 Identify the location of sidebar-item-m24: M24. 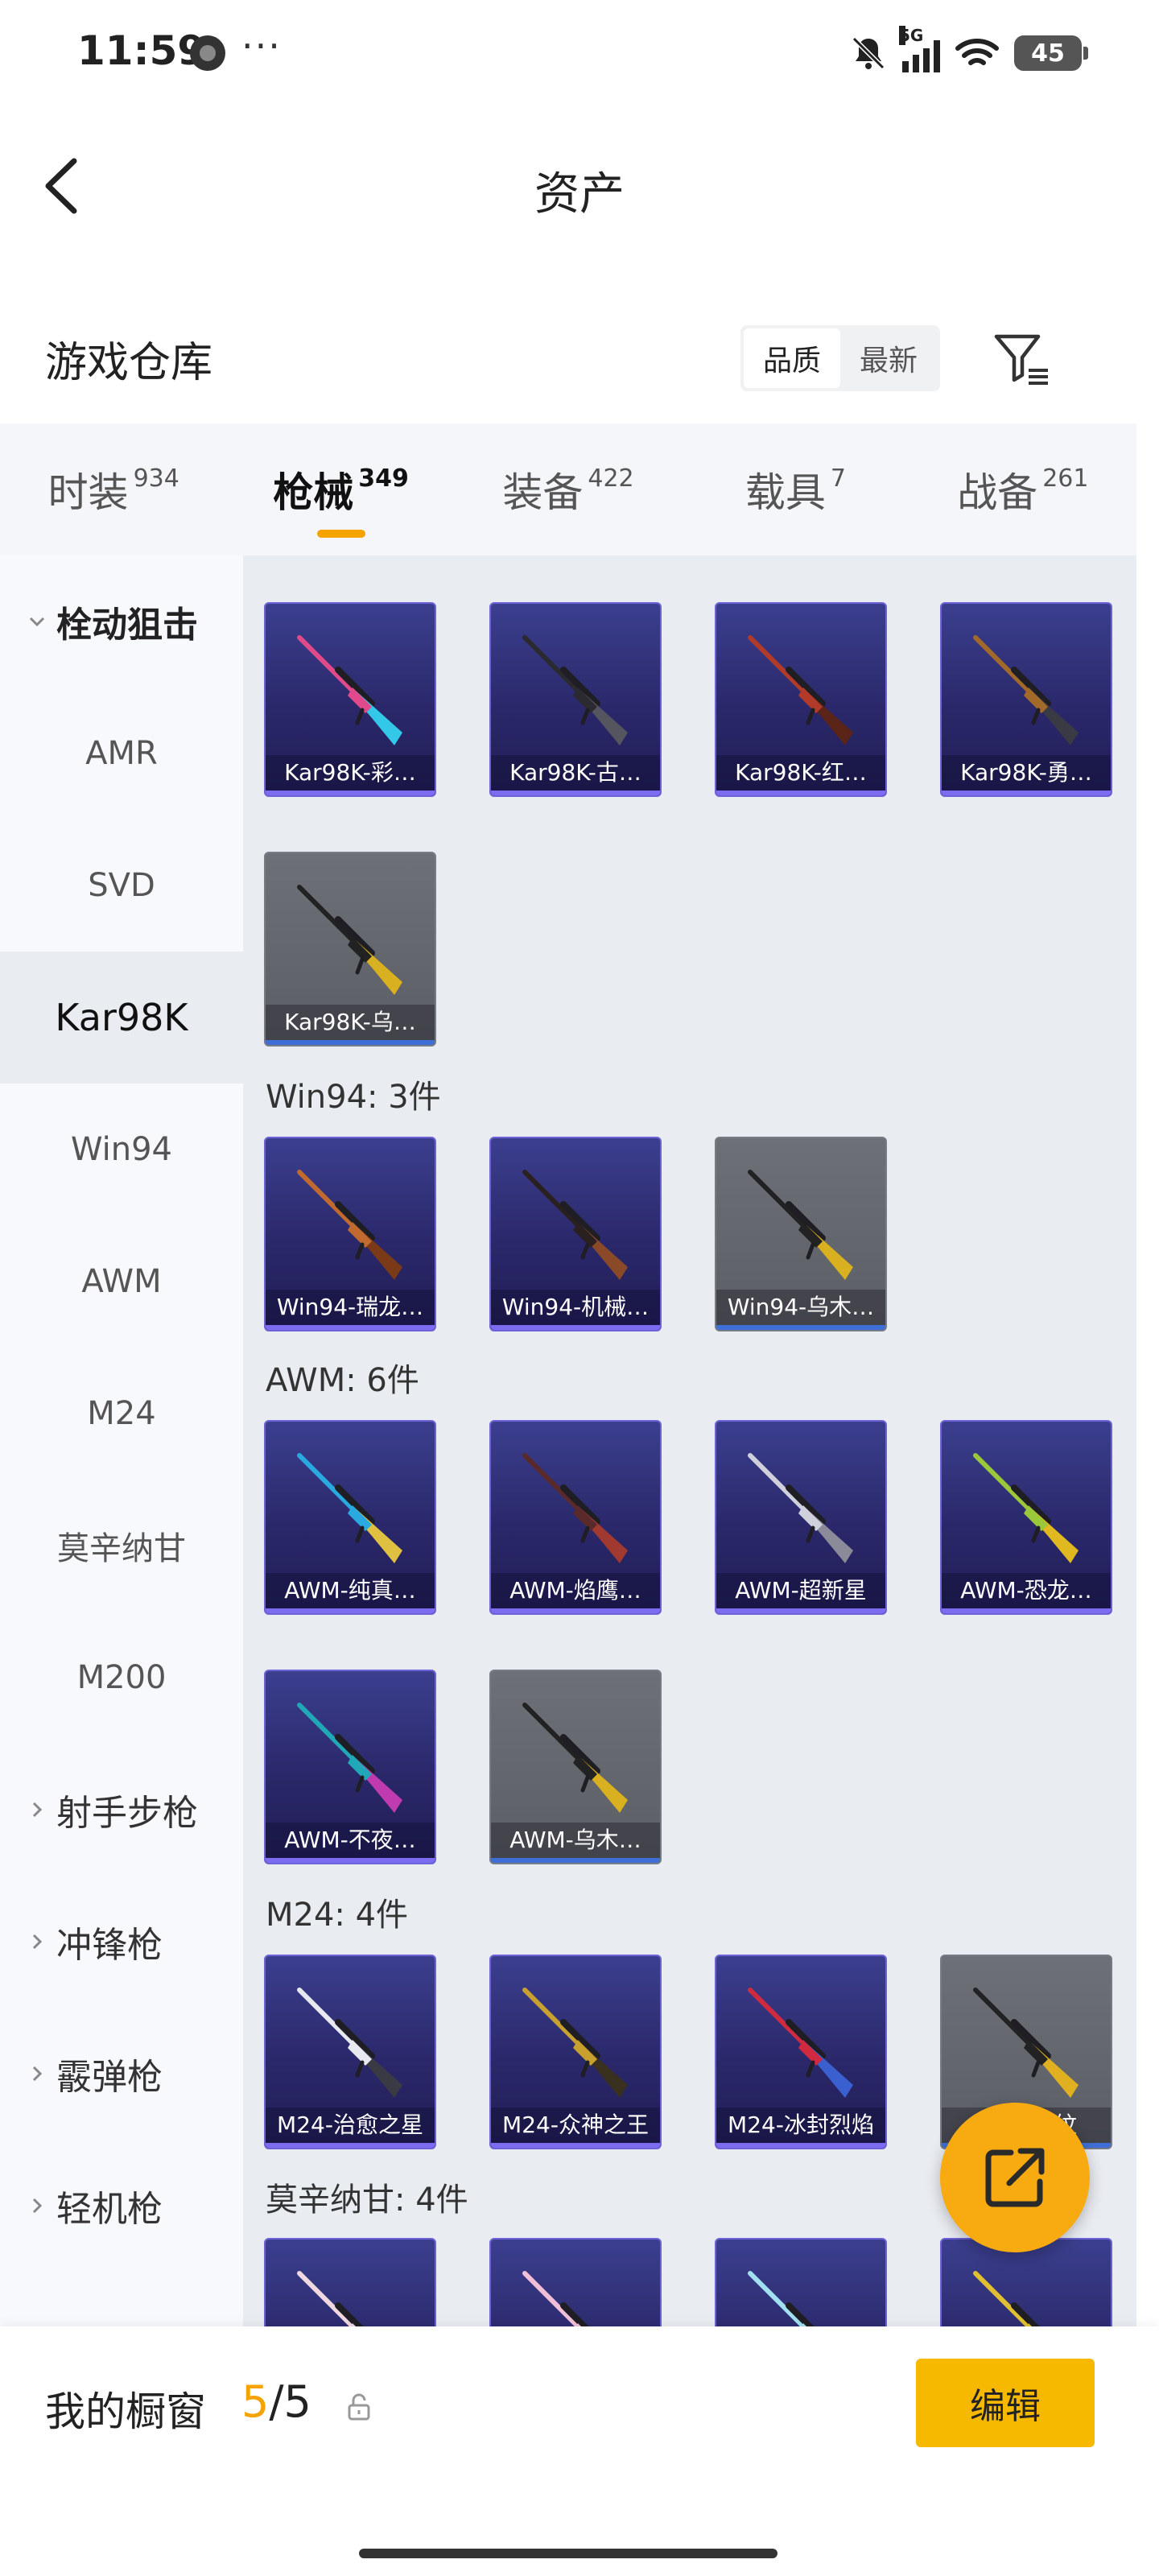
(121, 1414).